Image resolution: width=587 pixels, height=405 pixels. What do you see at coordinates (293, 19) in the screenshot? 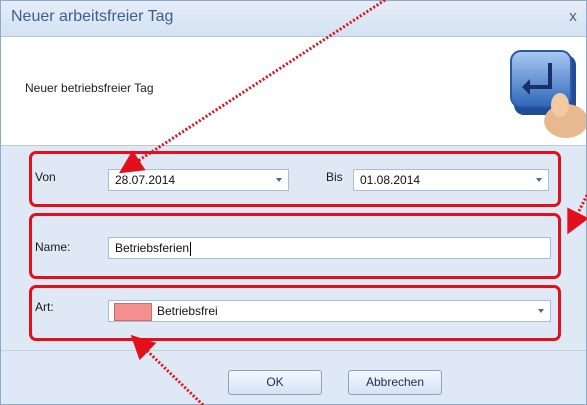
I see `title-bar: Neuer arbeitsfreier Tag x` at bounding box center [293, 19].